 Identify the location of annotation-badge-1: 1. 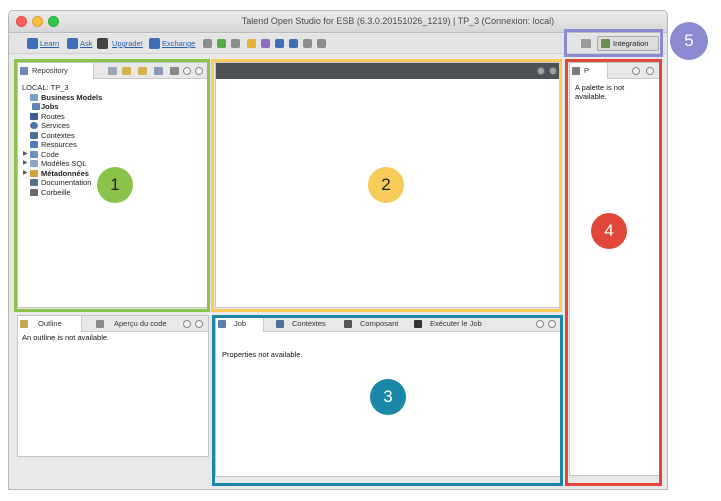
(115, 185).